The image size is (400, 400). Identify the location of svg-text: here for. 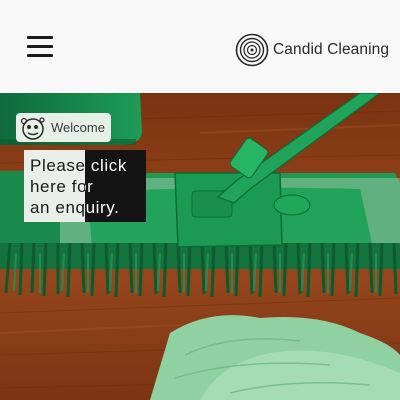
(61, 186).